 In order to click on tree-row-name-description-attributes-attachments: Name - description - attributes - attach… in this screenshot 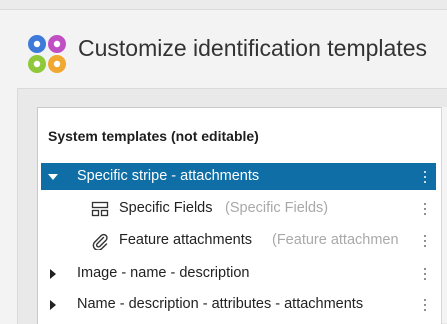, I will do `click(238, 304)`.